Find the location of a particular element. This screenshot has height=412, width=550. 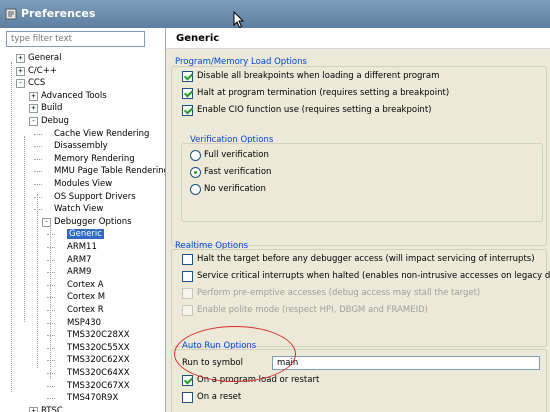

tree-item: MSP430 is located at coordinates (84, 323).